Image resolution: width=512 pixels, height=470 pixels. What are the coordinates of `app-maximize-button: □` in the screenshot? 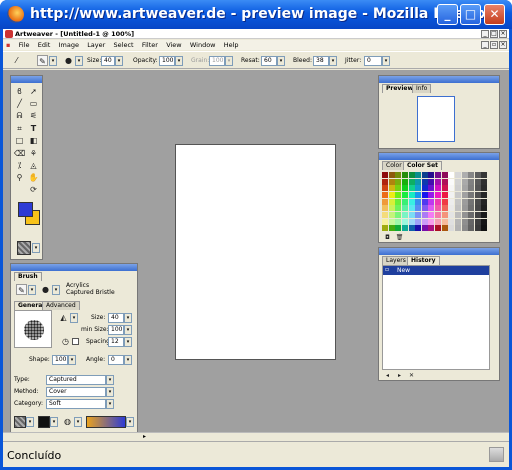 It's located at (494, 34).